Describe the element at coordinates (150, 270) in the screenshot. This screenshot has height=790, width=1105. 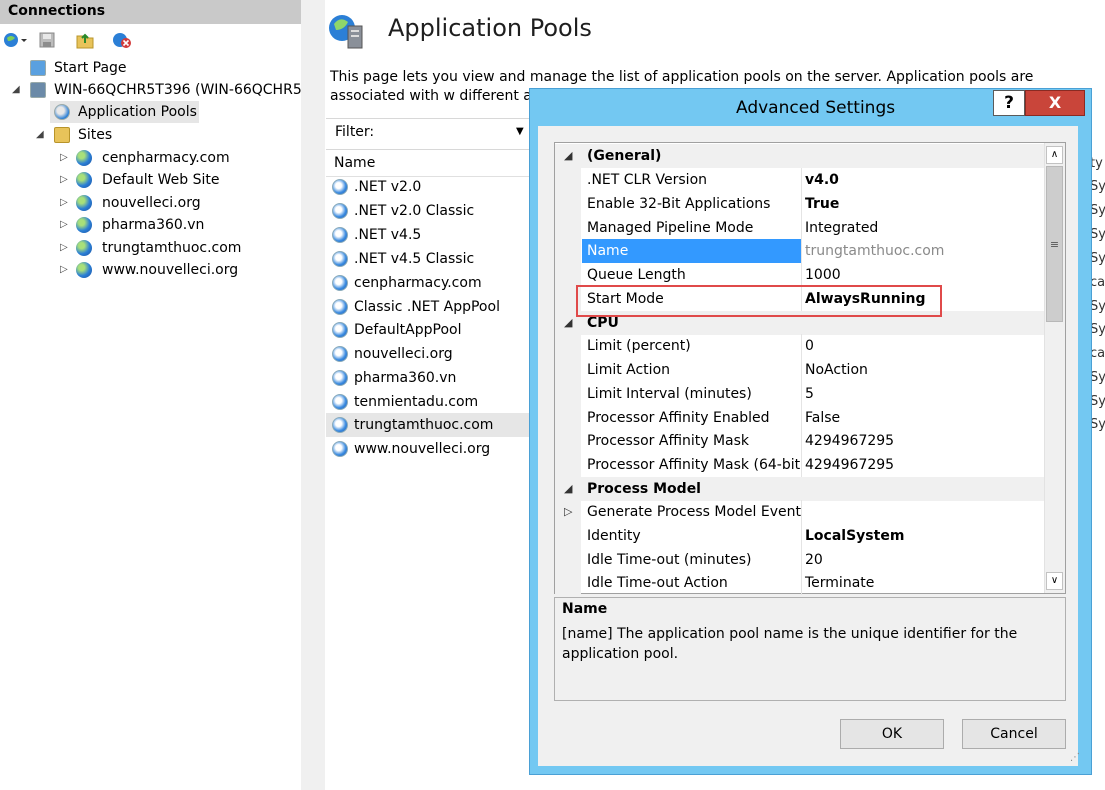
I see `tree-item-site: ▷ www.nouvelleci.org` at that location.